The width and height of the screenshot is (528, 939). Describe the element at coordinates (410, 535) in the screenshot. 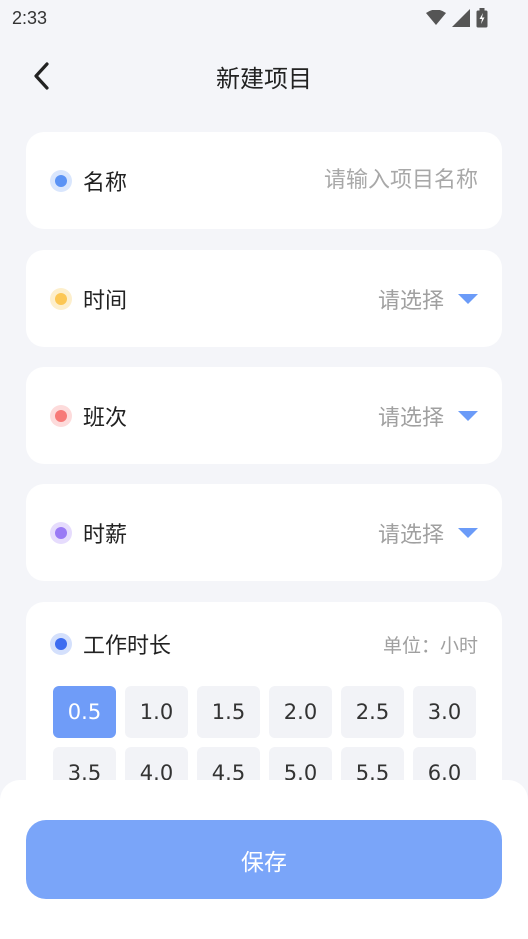

I see `hourly-wage-select-value: 请选择` at that location.